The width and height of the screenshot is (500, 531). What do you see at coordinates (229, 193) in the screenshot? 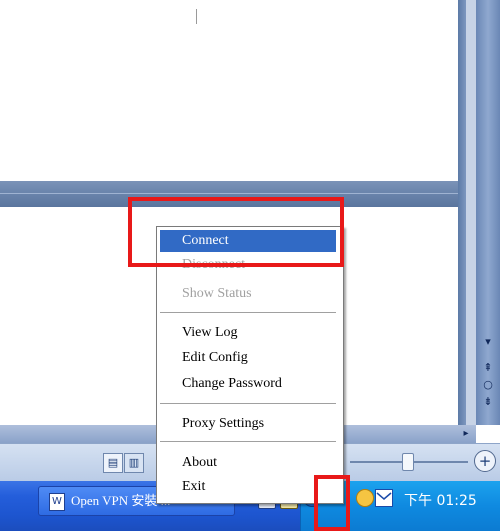
I see `page-separator-line` at bounding box center [229, 193].